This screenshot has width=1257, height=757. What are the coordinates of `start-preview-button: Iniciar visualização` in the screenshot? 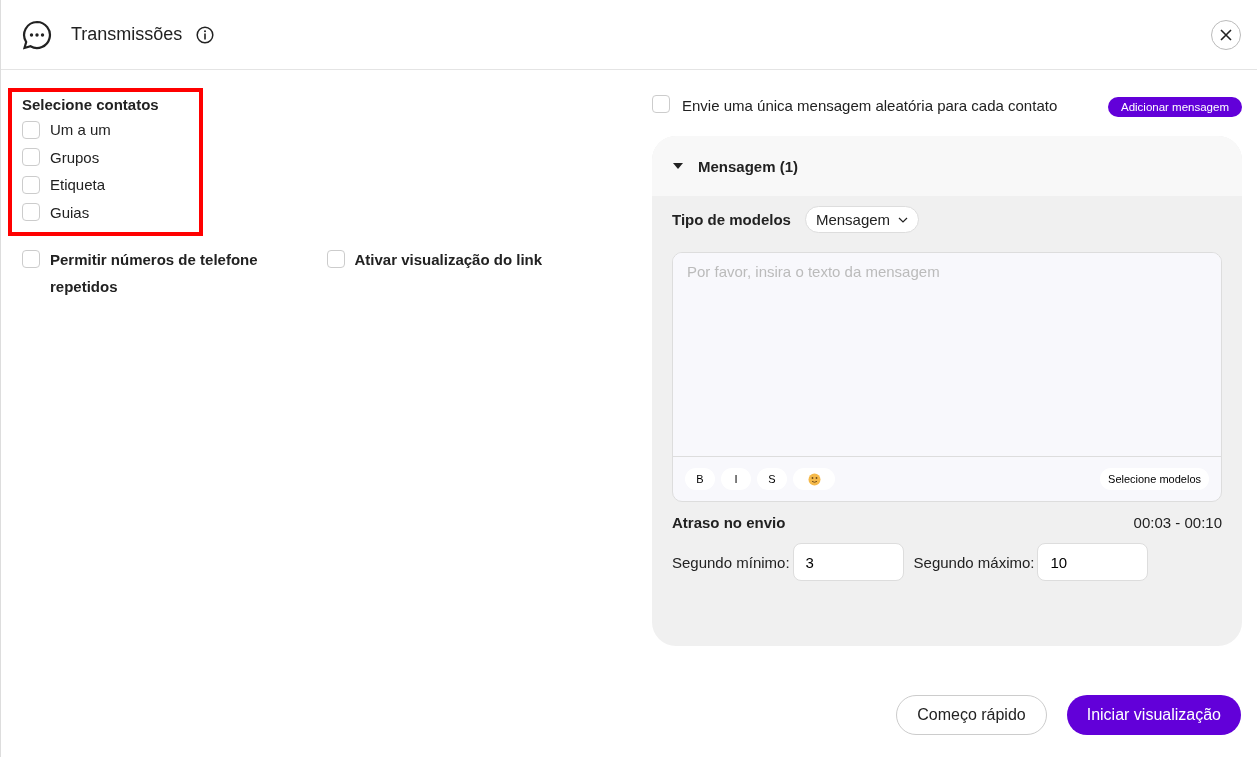 It's located at (1153, 715).